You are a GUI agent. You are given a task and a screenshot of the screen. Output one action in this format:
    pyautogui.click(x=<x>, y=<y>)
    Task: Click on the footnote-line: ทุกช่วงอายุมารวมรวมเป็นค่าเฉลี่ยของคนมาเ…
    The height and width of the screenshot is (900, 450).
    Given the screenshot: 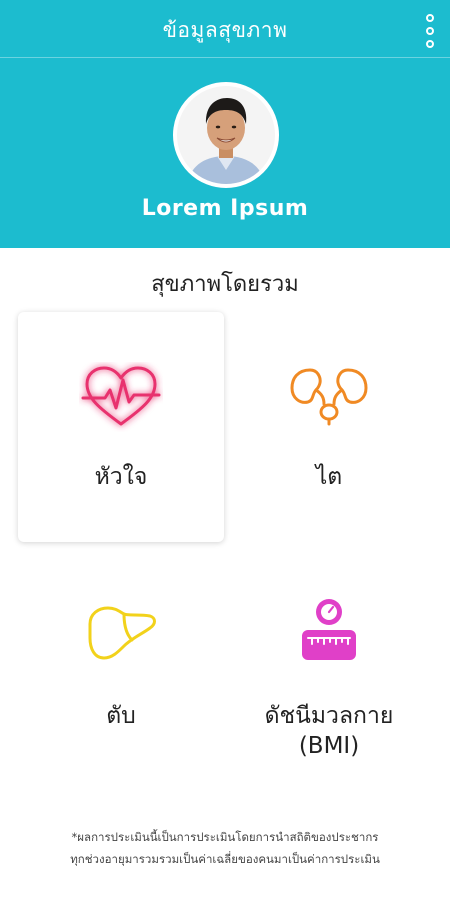 What is the action you would take?
    pyautogui.click(x=225, y=859)
    